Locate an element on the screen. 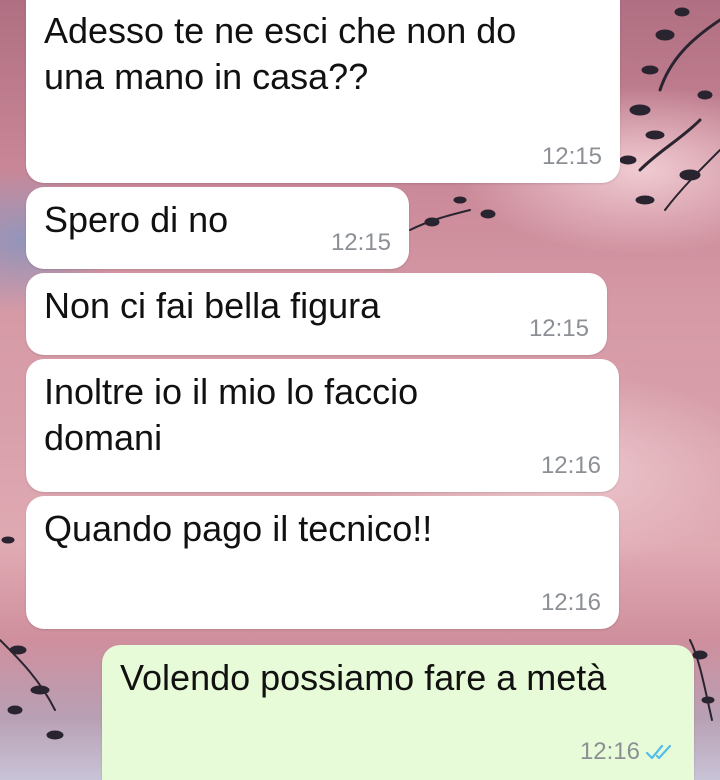 The width and height of the screenshot is (720, 780). double-check-icon is located at coordinates (659, 752).